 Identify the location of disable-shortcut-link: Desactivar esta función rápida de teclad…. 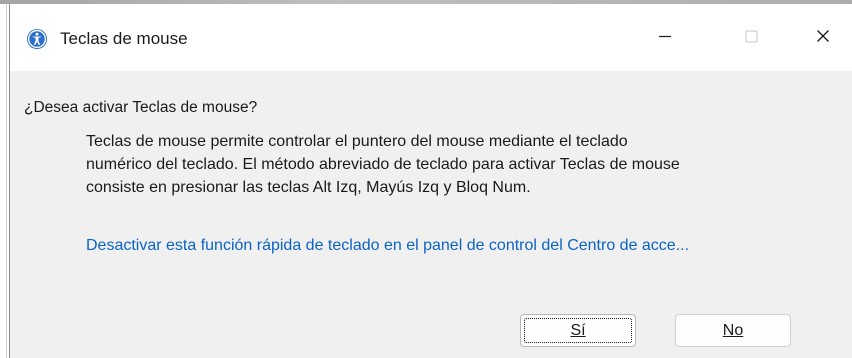
(387, 246).